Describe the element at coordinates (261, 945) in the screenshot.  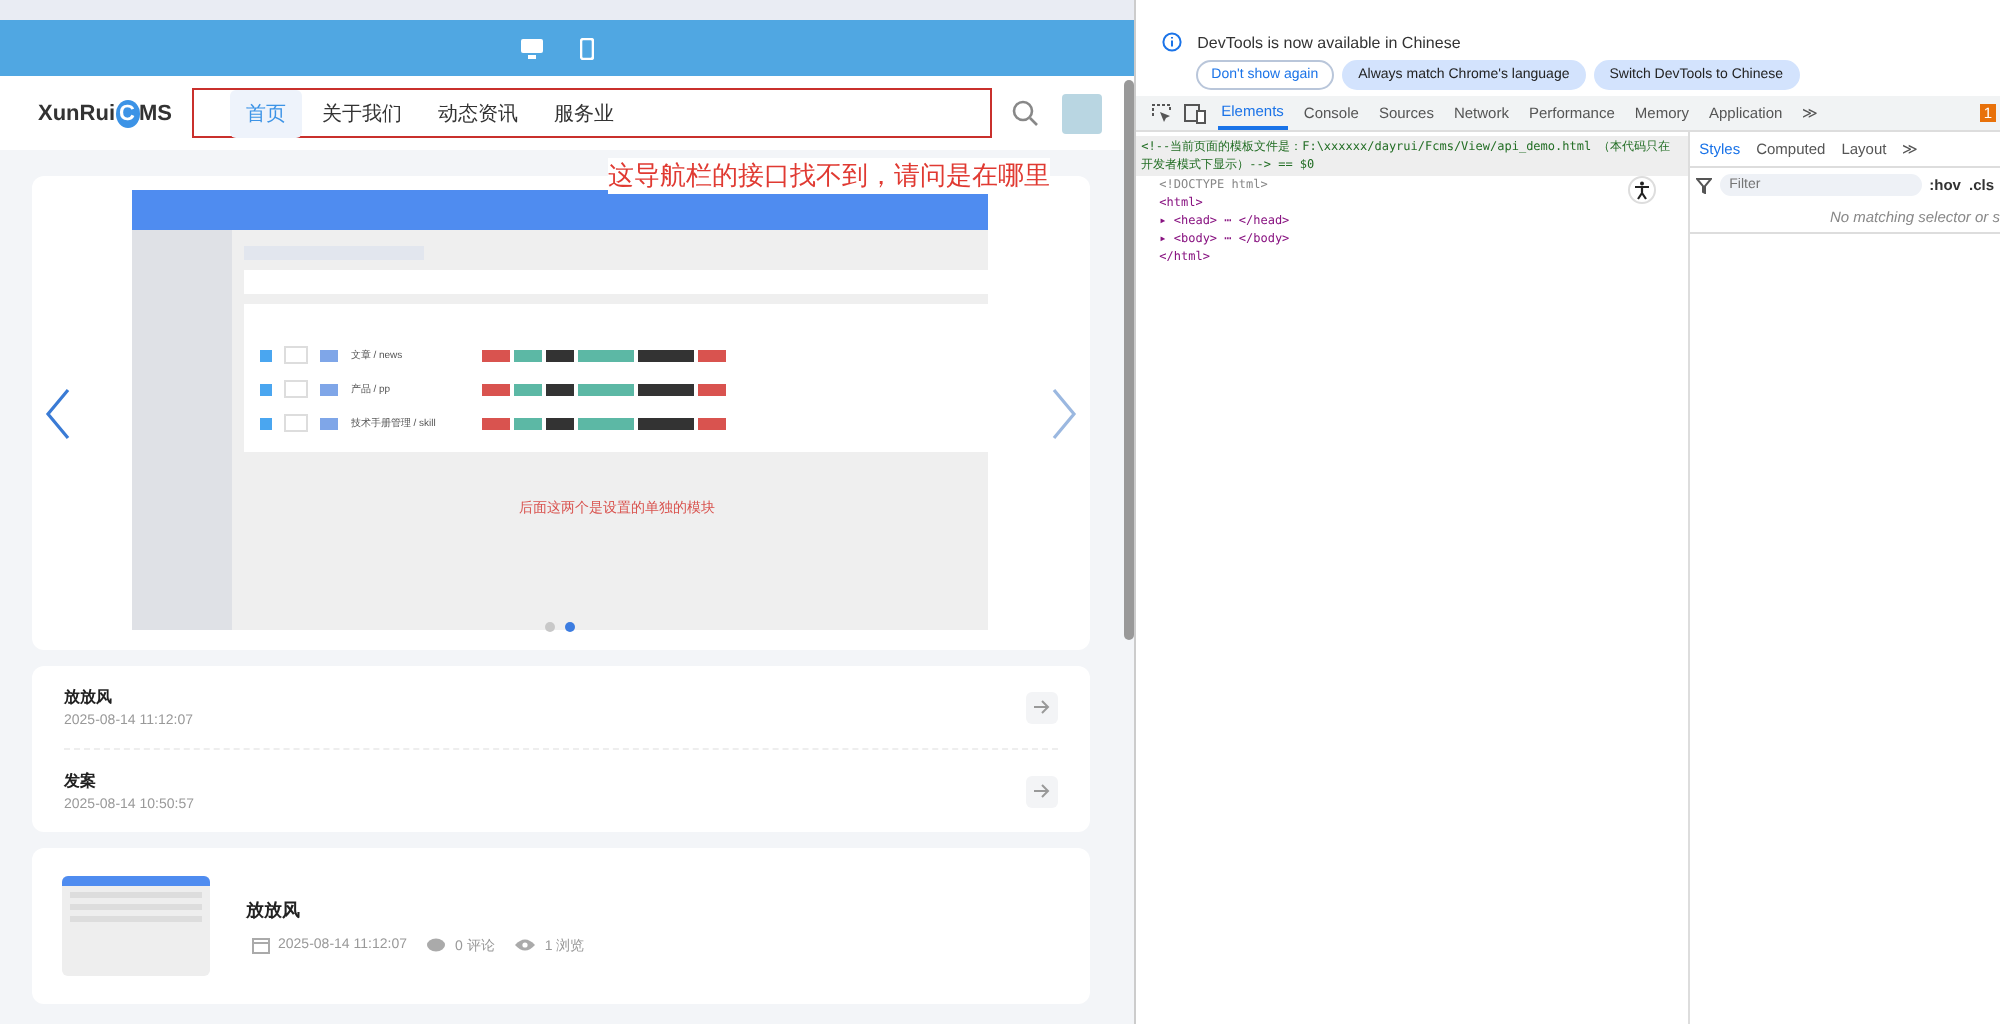
I see `calendar-icon` at that location.